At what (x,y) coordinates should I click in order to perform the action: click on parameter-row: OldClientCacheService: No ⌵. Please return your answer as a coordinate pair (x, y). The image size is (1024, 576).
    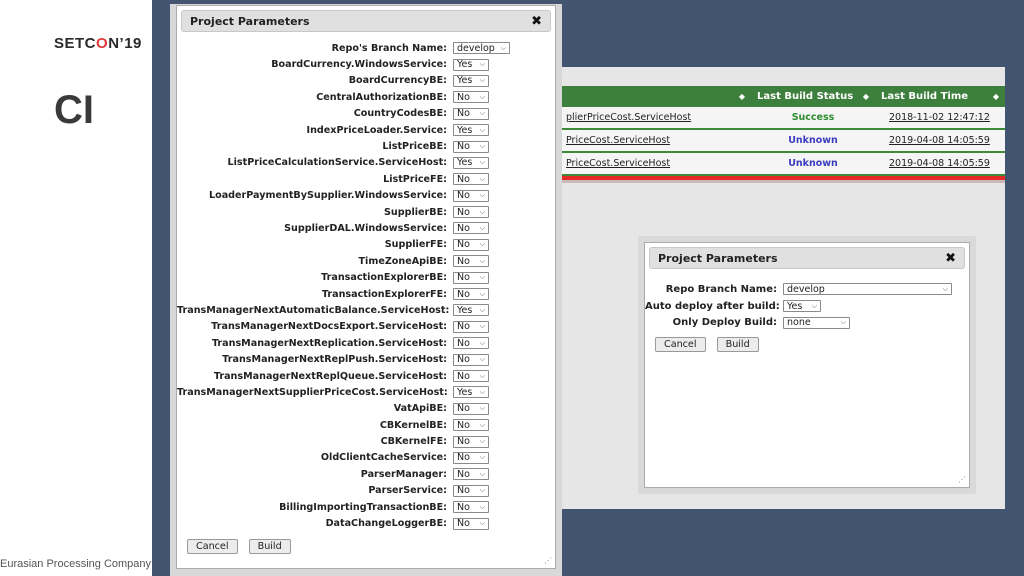
    Looking at the image, I should click on (366, 458).